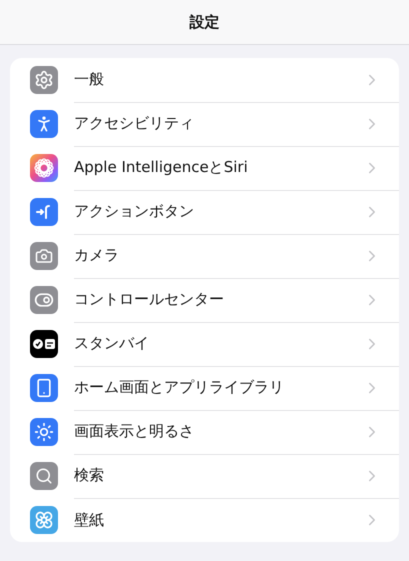 This screenshot has height=561, width=409. Describe the element at coordinates (44, 256) in the screenshot. I see `camera-icon` at that location.